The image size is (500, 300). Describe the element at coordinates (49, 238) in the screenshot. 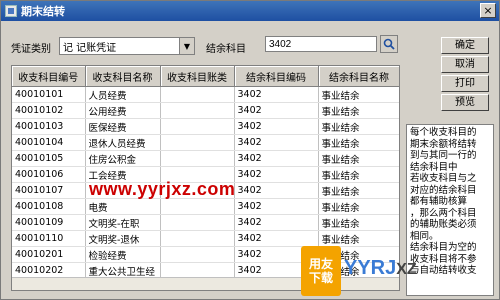

I see `table-cell: 40010110` at that location.